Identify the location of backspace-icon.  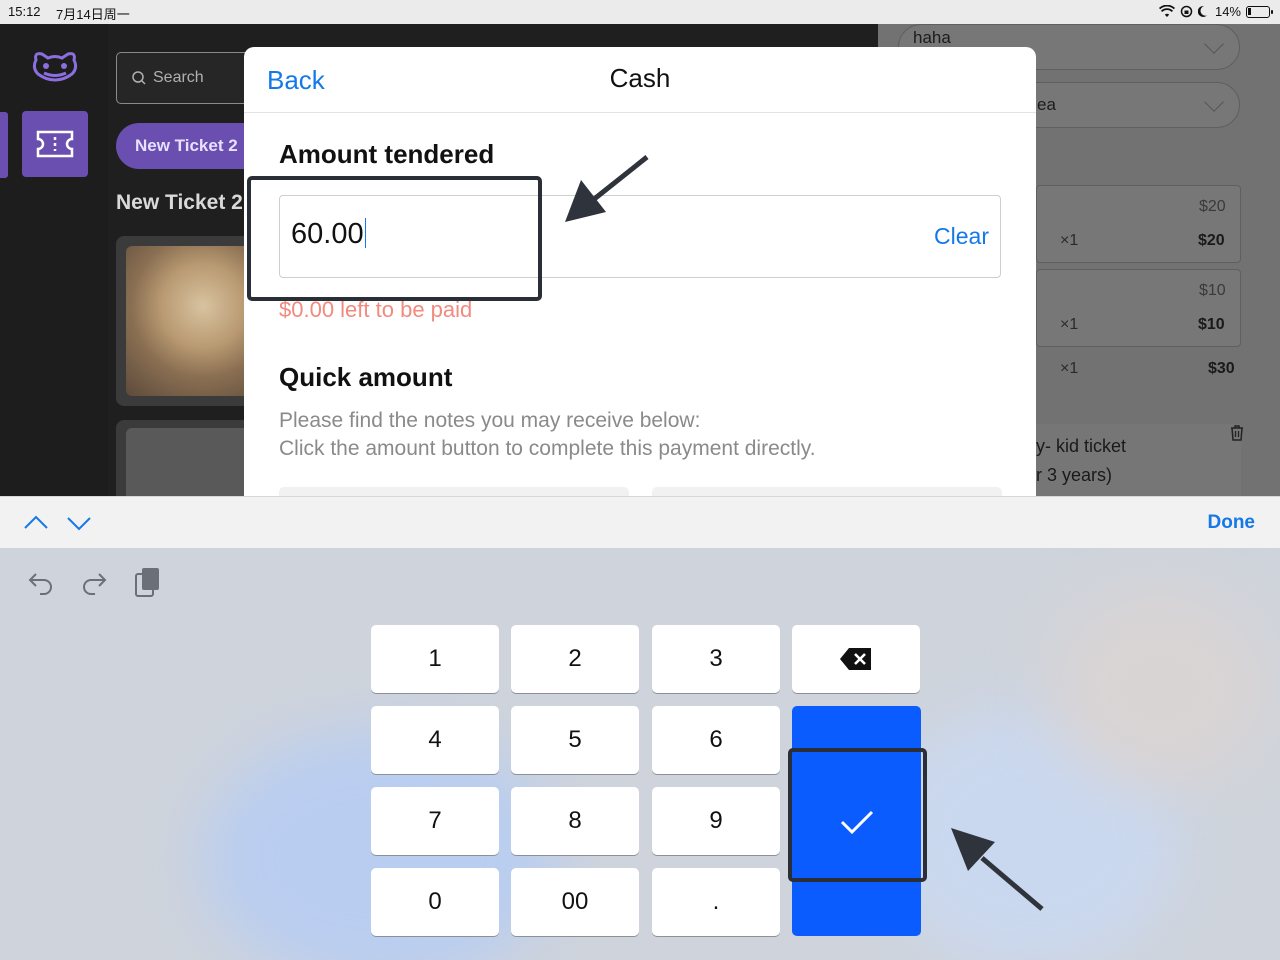
(855, 659).